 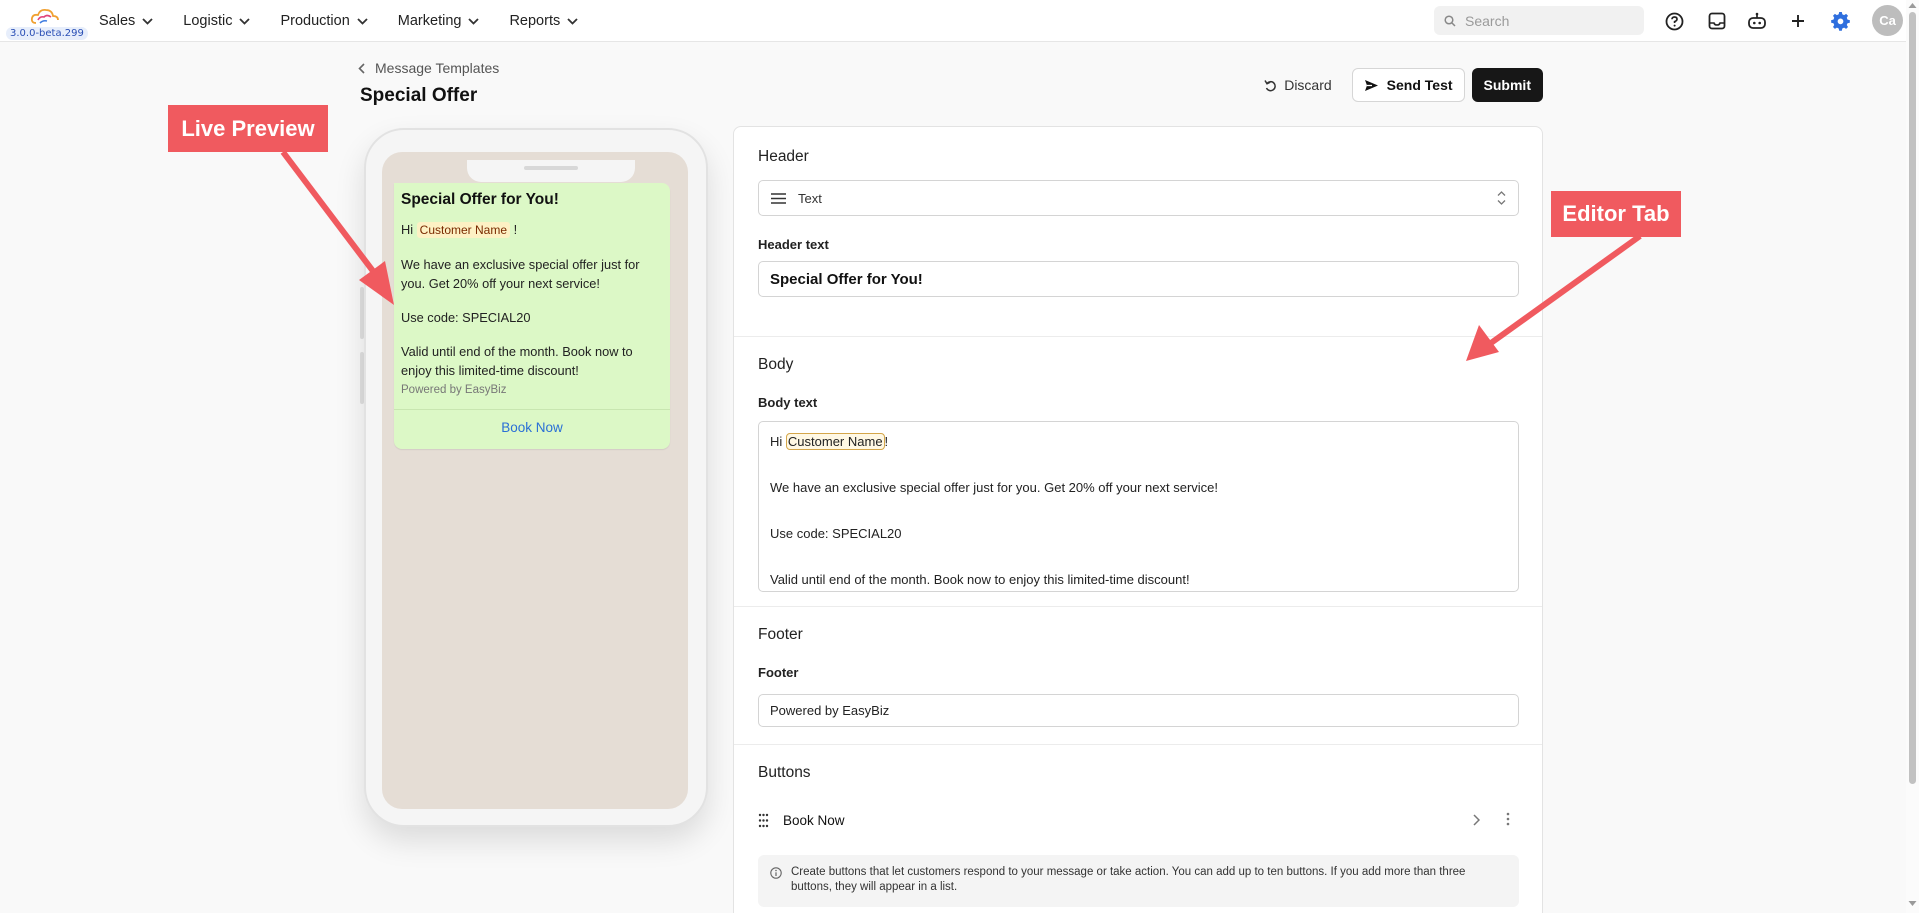 What do you see at coordinates (361, 68) in the screenshot?
I see `chevron-left-icon` at bounding box center [361, 68].